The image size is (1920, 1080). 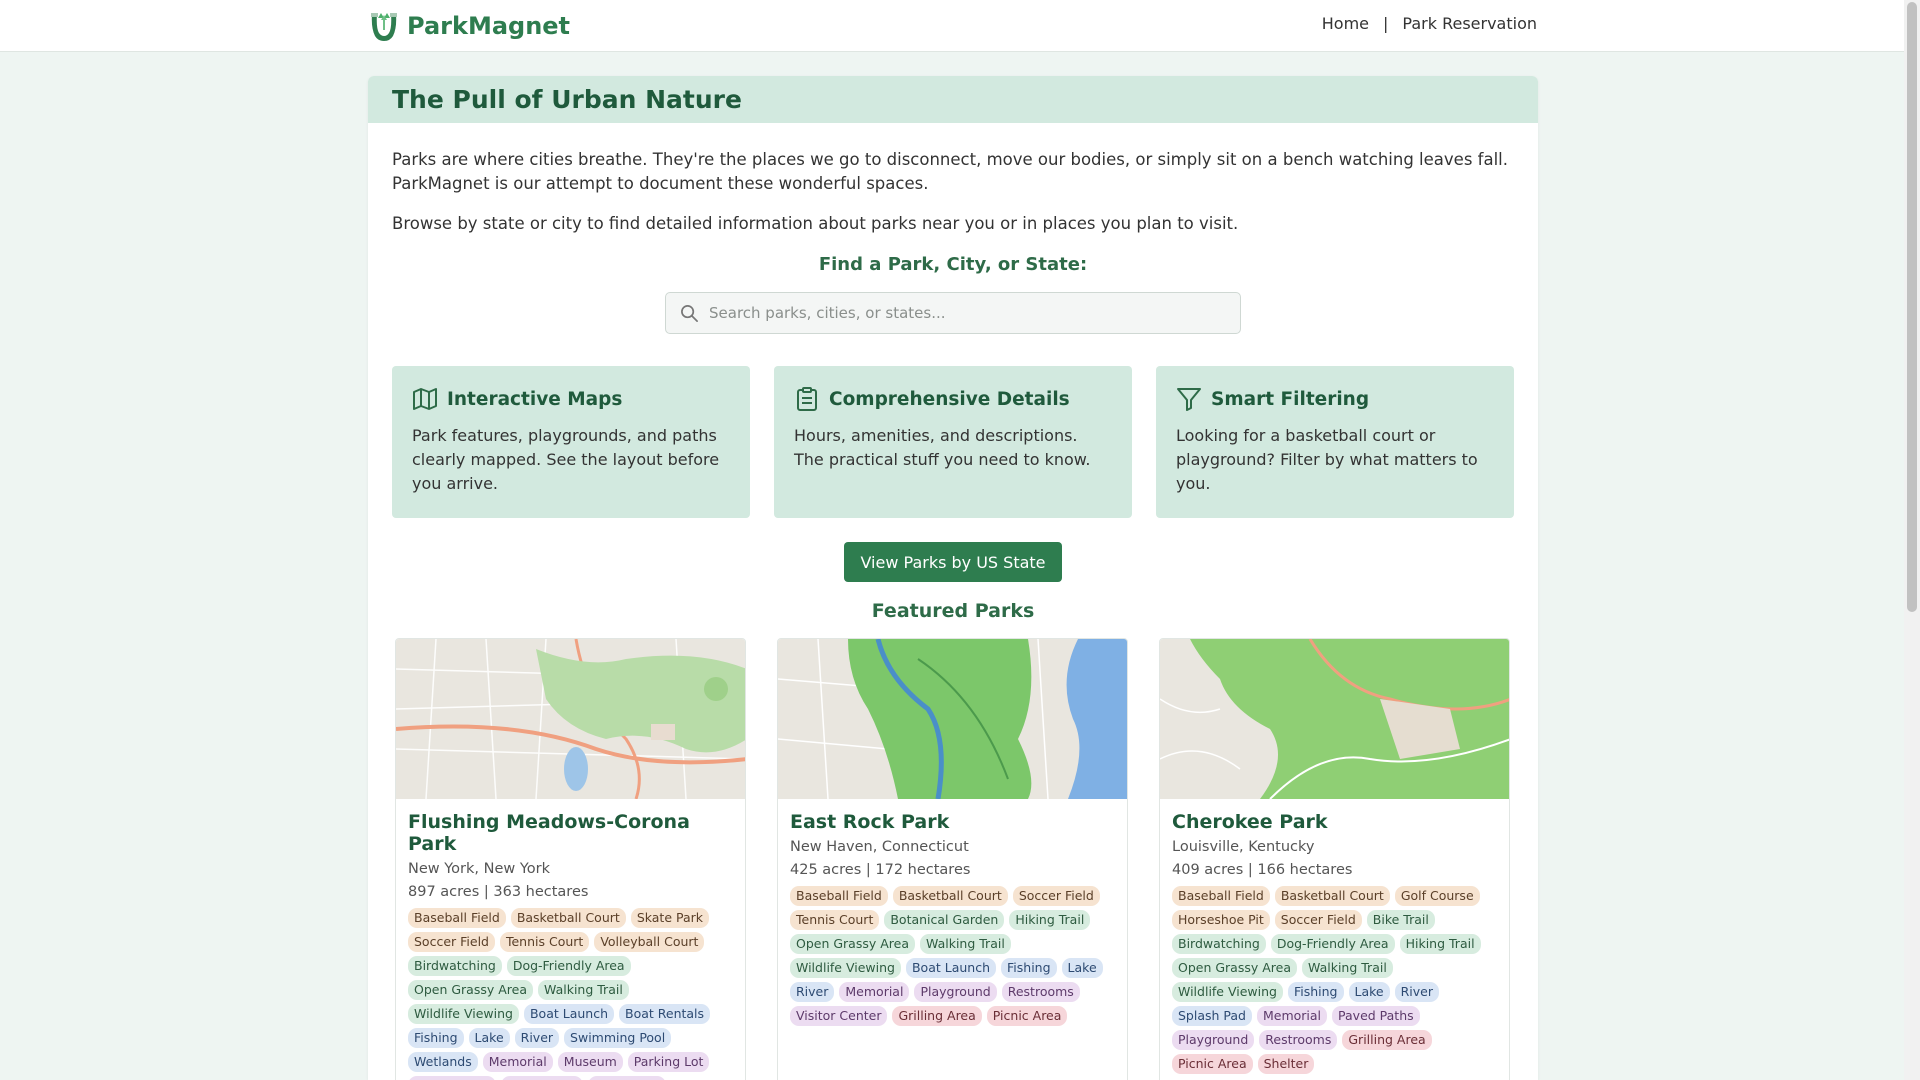 I want to click on search-heading: Find a Park, City, or State:, so click(x=953, y=264).